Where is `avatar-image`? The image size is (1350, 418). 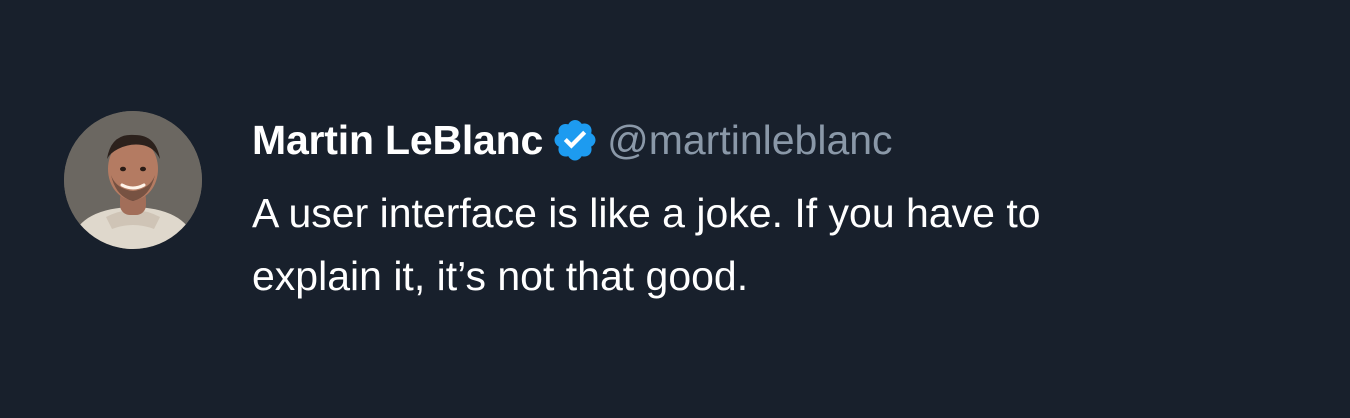
avatar-image is located at coordinates (133, 180).